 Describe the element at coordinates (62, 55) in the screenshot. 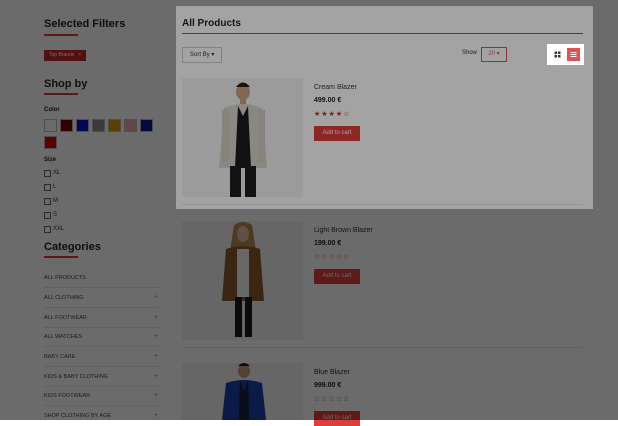

I see `filter-tag-label: Top Brands` at that location.